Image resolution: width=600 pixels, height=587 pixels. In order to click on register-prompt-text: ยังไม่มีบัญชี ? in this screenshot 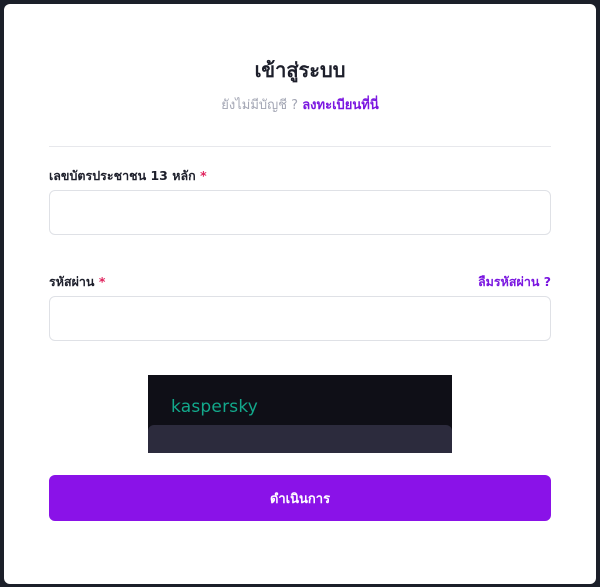, I will do `click(262, 105)`.